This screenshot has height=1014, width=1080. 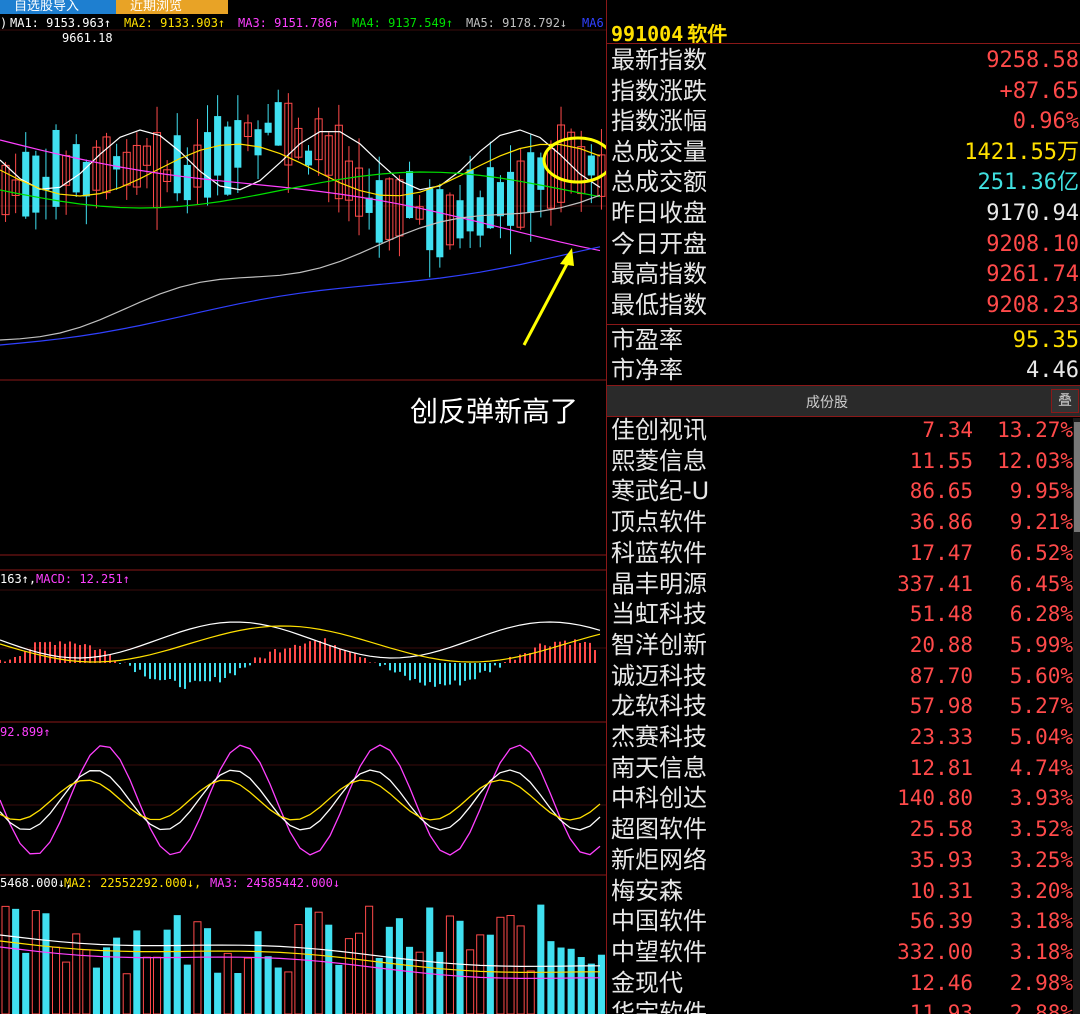 What do you see at coordinates (941, 890) in the screenshot?
I see `stock-price: 10.31` at bounding box center [941, 890].